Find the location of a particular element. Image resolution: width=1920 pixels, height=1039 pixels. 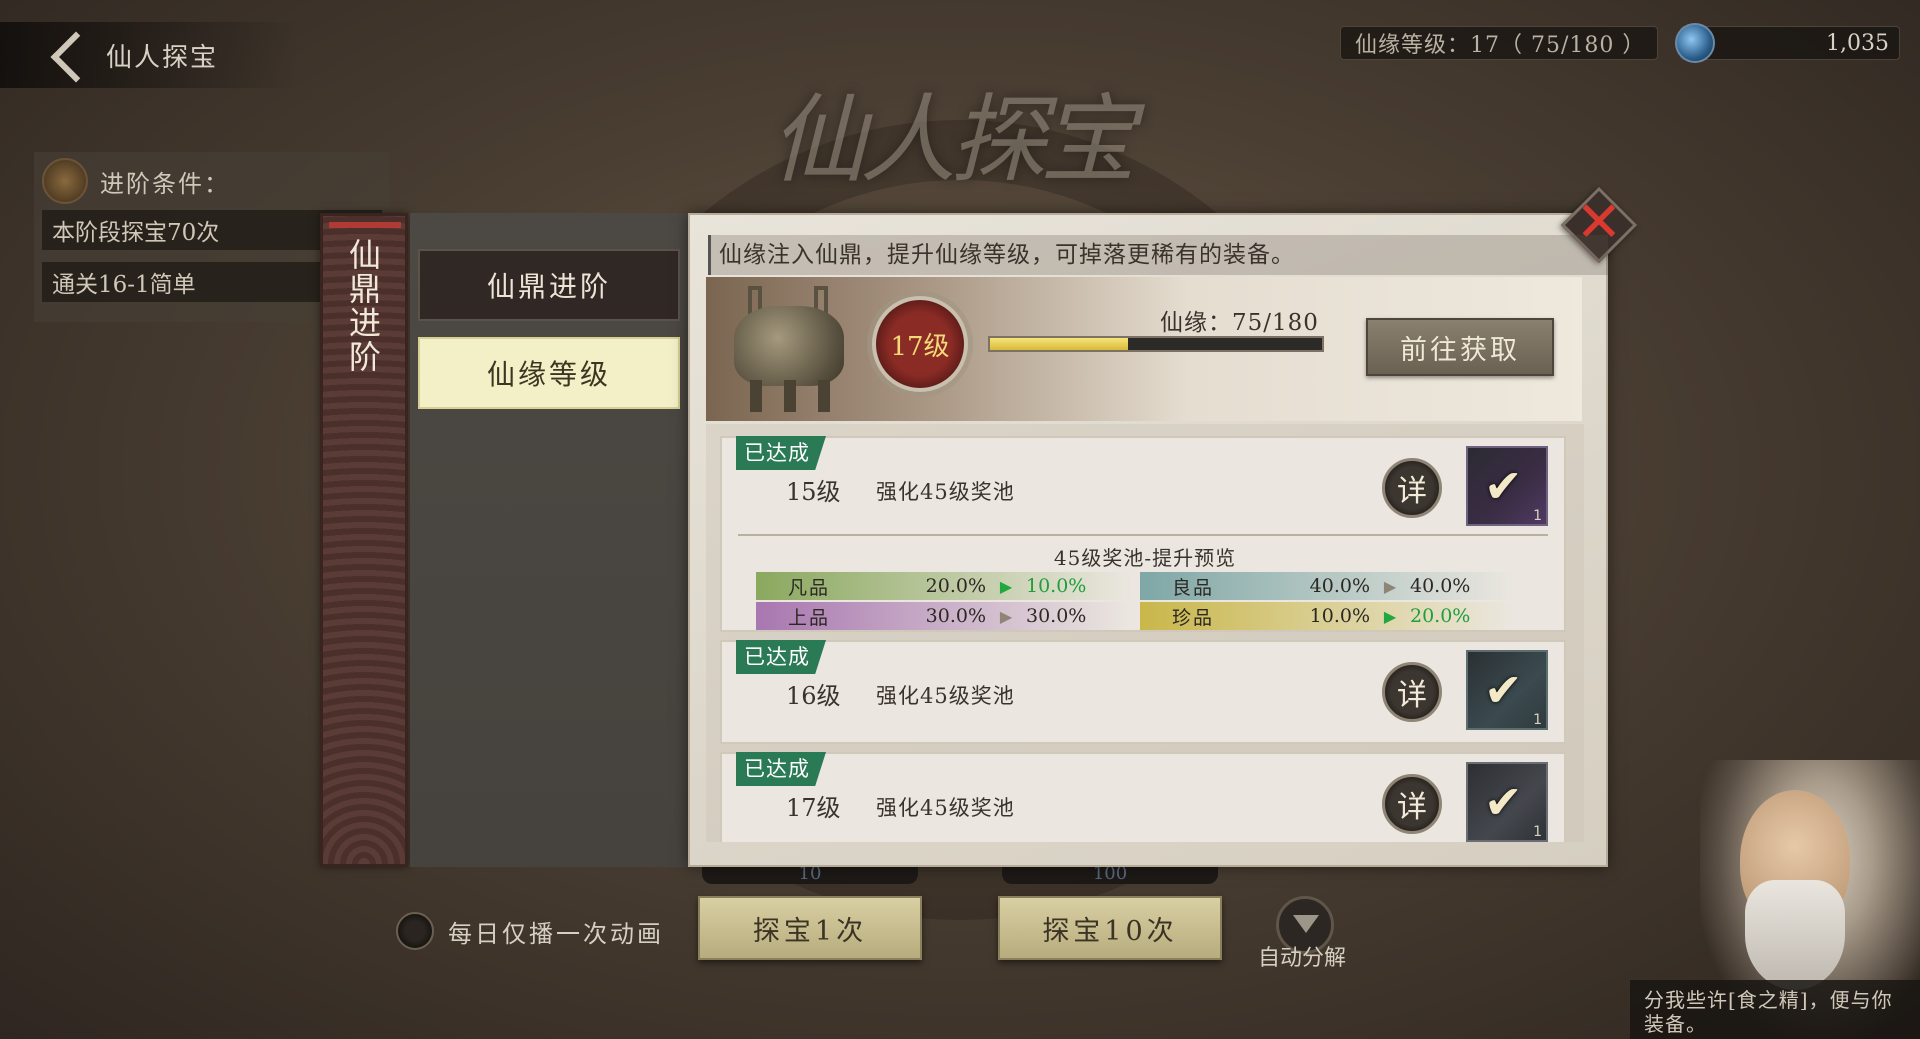

quality-name: 珍品 is located at coordinates (1193, 617).